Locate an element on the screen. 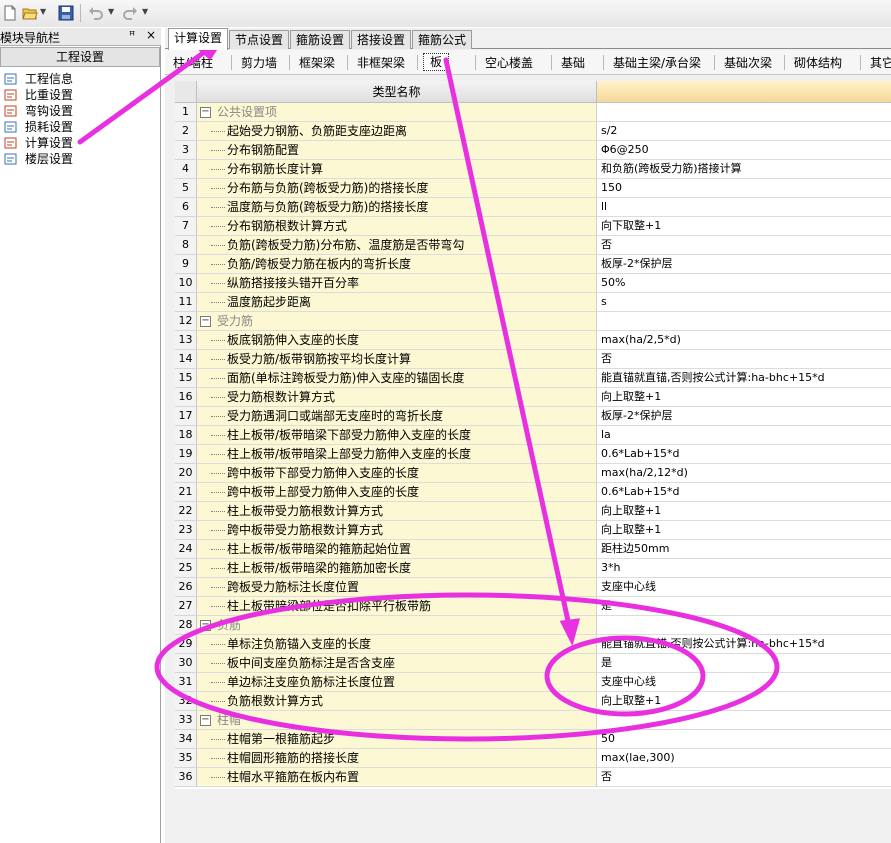  table-row: 10 纵筋搭接接头错开百分率 50% is located at coordinates (533, 283).